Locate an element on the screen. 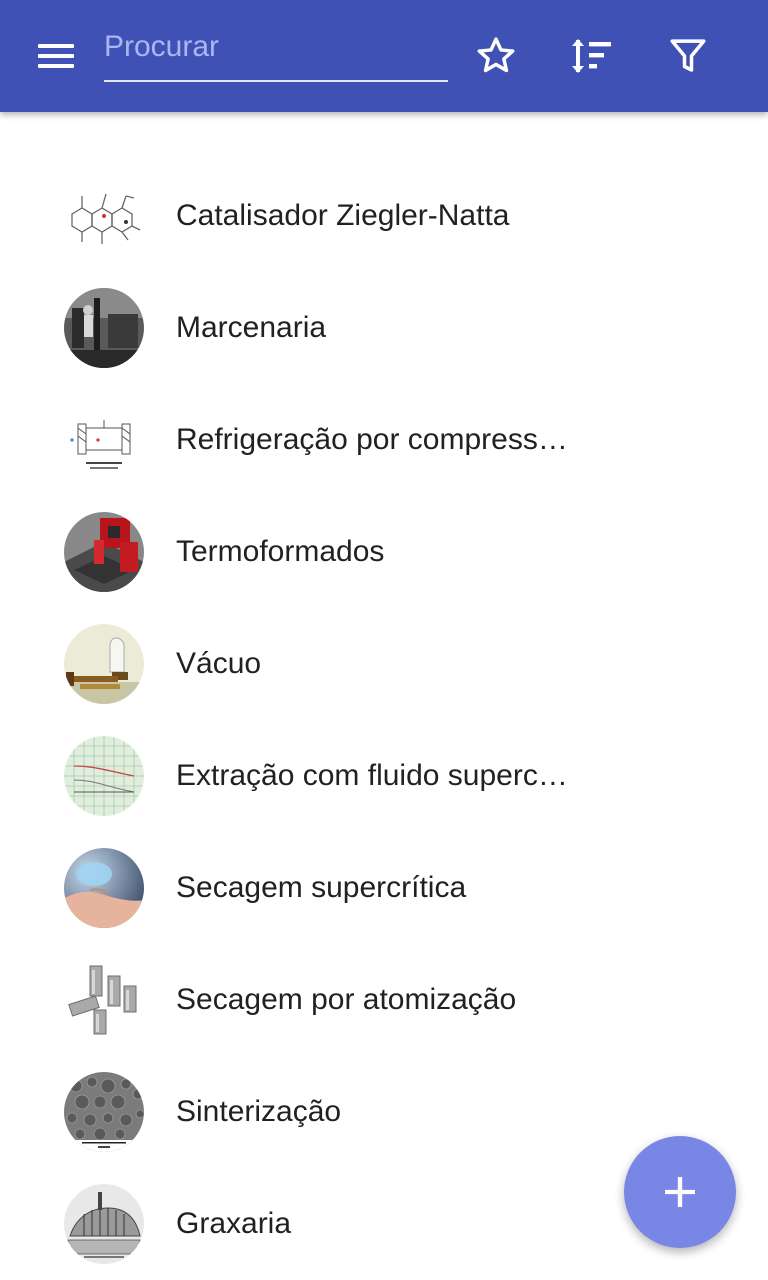 The image size is (768, 1280). app-bar is located at coordinates (384, 56).